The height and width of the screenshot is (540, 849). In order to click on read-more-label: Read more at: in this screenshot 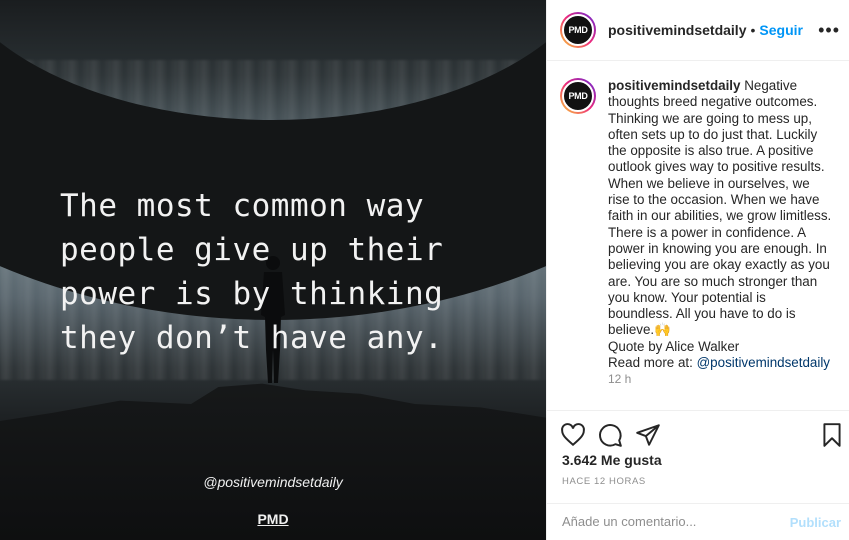, I will do `click(652, 363)`.